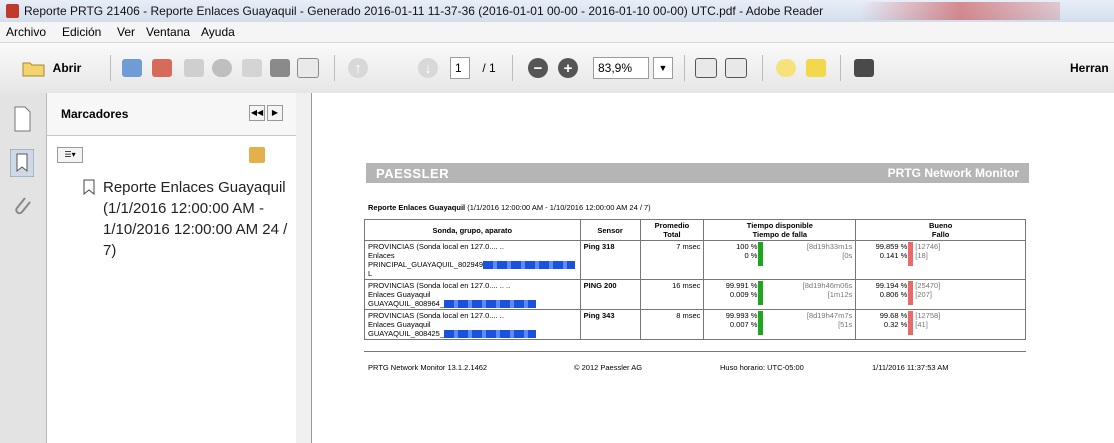 The image size is (1114, 443). I want to click on average-value: 16 msec, so click(672, 295).